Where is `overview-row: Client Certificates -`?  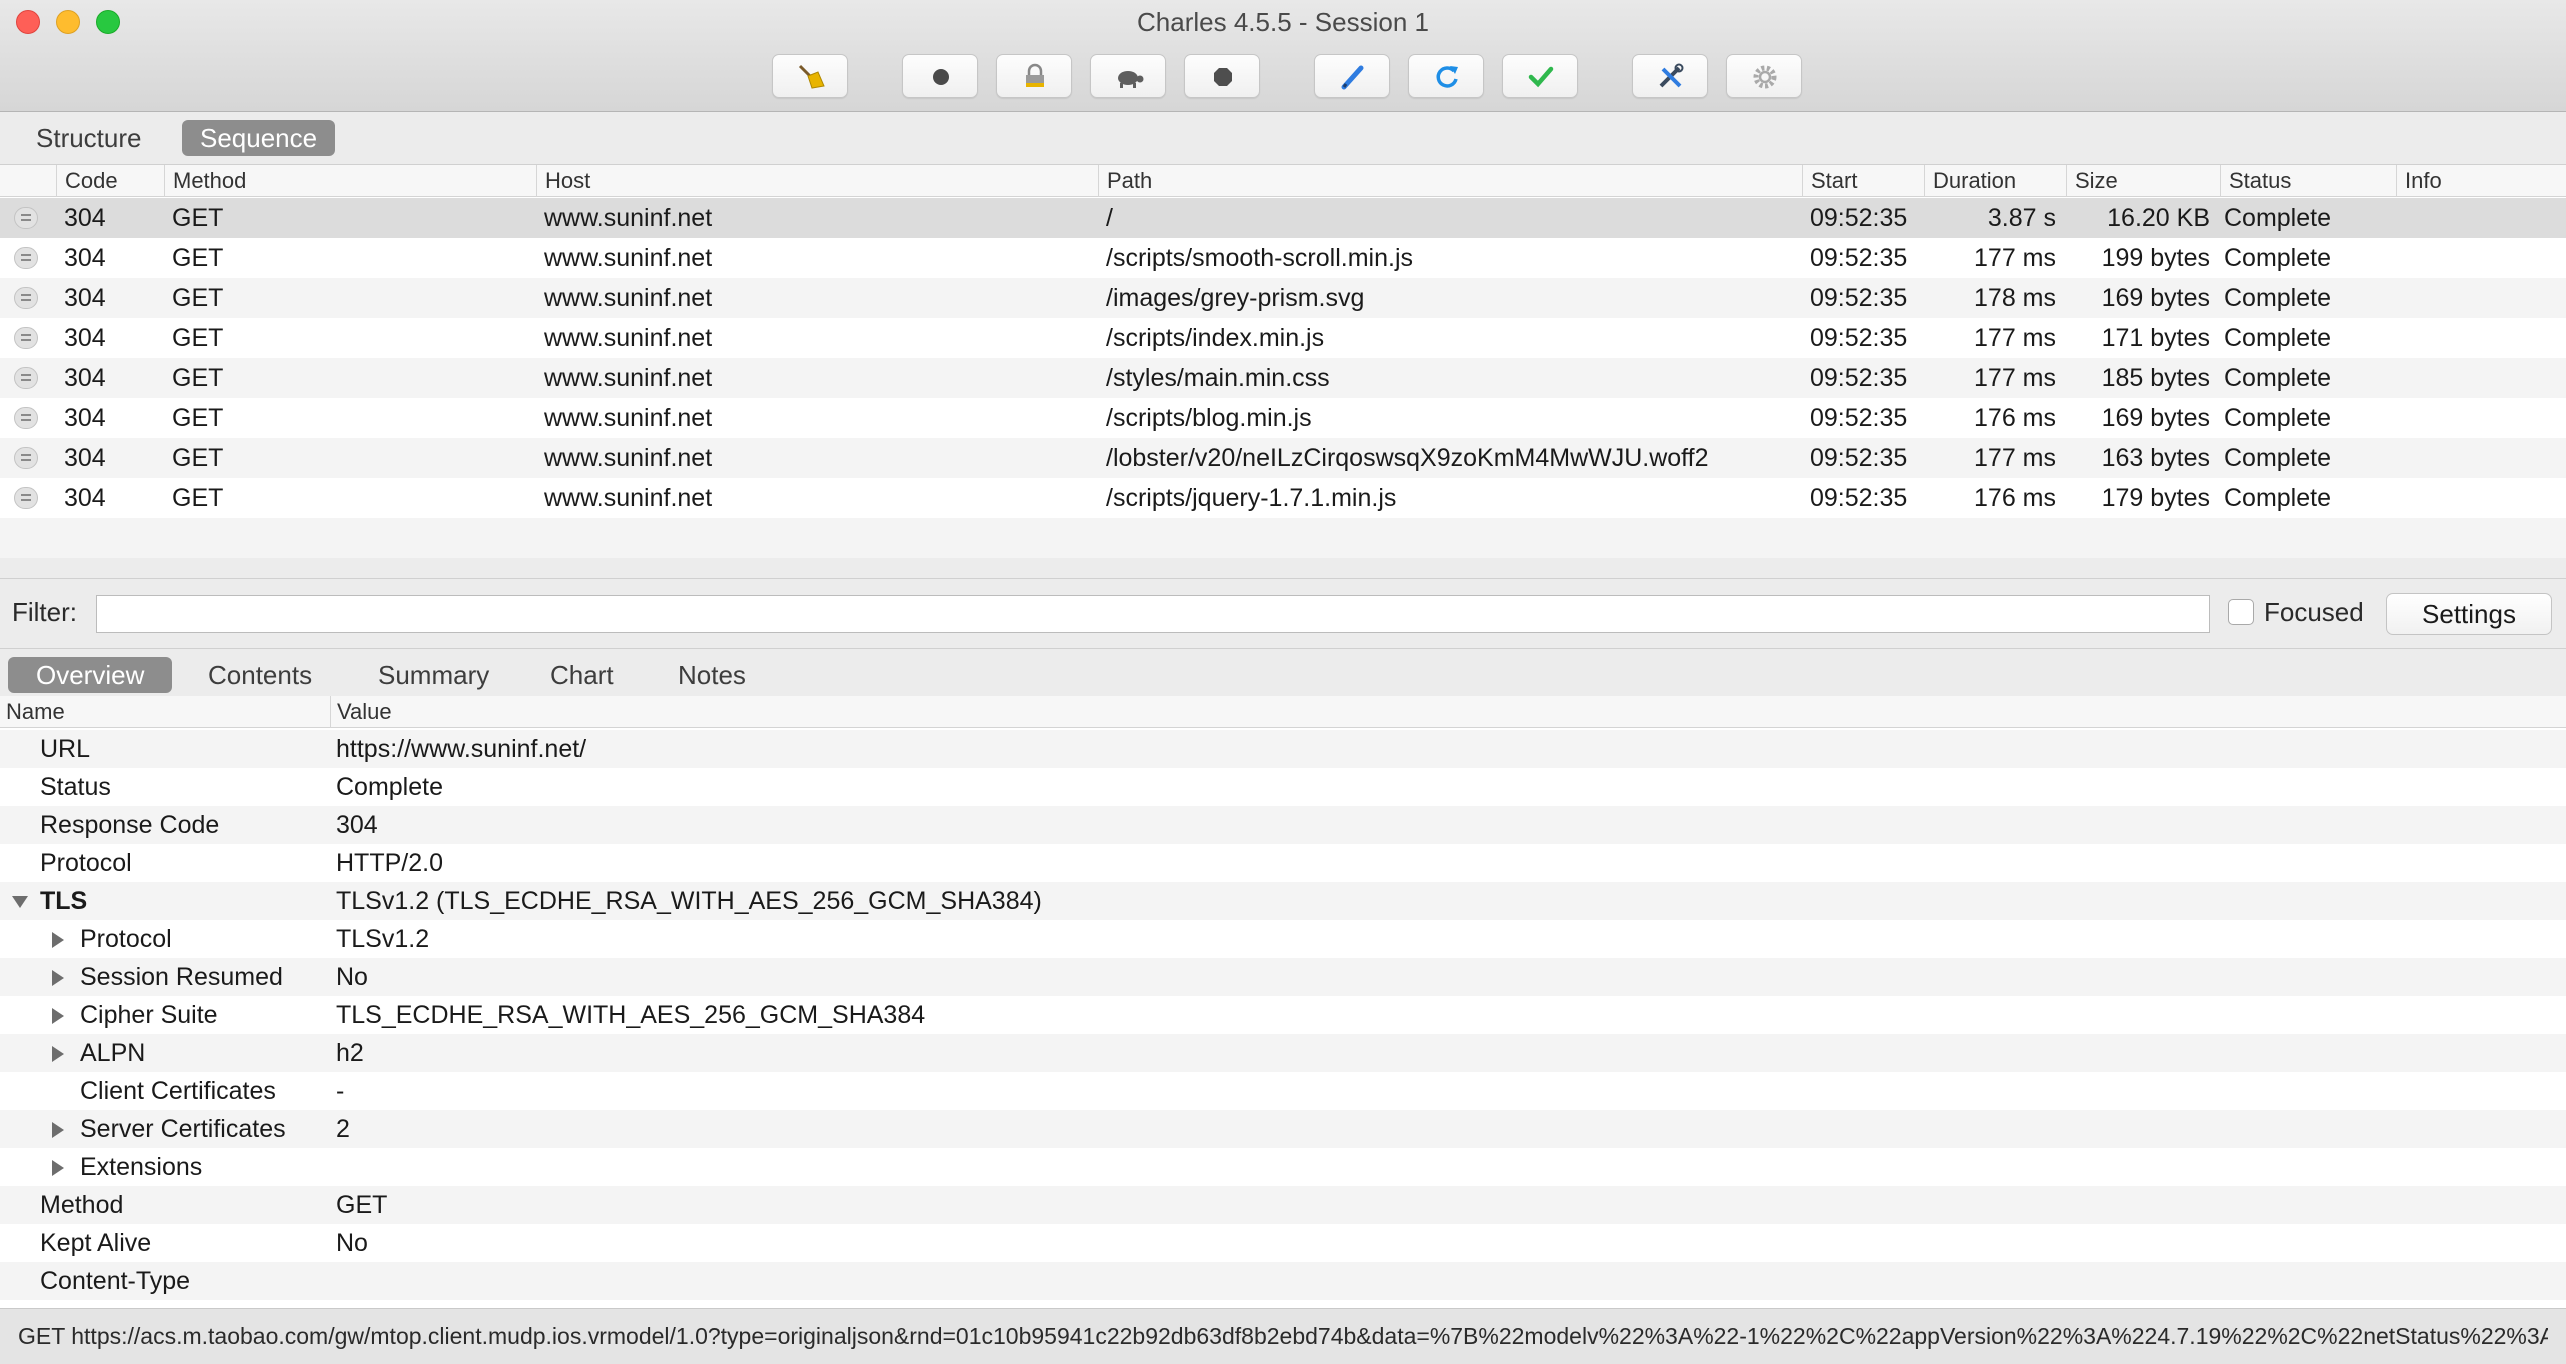
overview-row: Client Certificates - is located at coordinates (1283, 1091).